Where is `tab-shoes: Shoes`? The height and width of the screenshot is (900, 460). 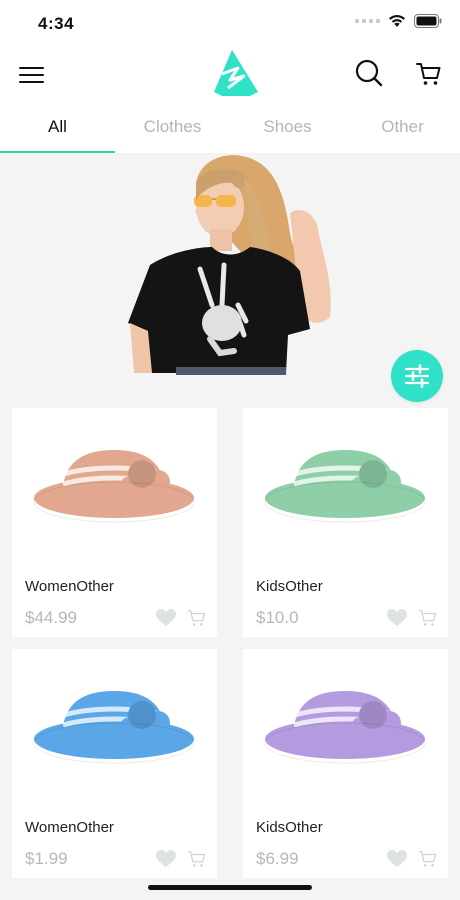 tab-shoes: Shoes is located at coordinates (287, 128).